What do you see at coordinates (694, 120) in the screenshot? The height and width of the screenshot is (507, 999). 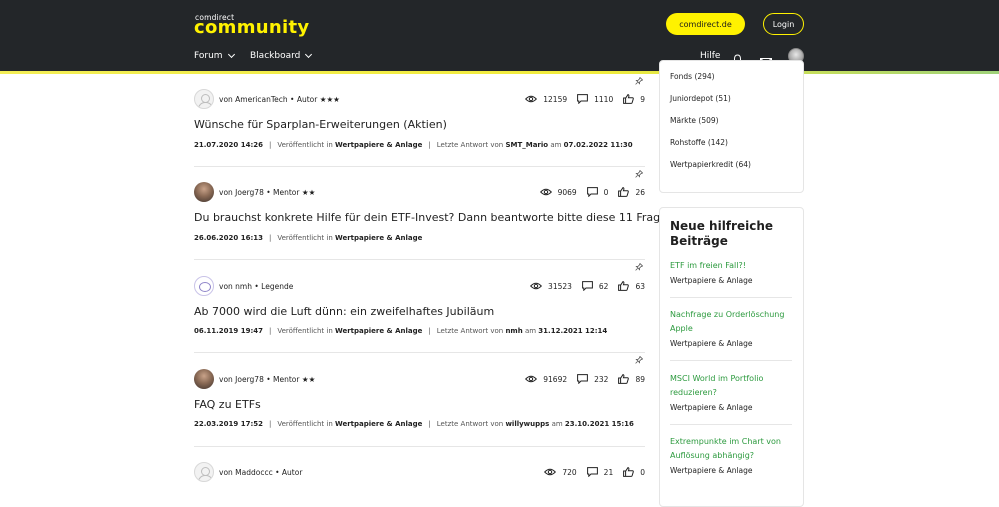 I see `category-item: Märkte (509)` at bounding box center [694, 120].